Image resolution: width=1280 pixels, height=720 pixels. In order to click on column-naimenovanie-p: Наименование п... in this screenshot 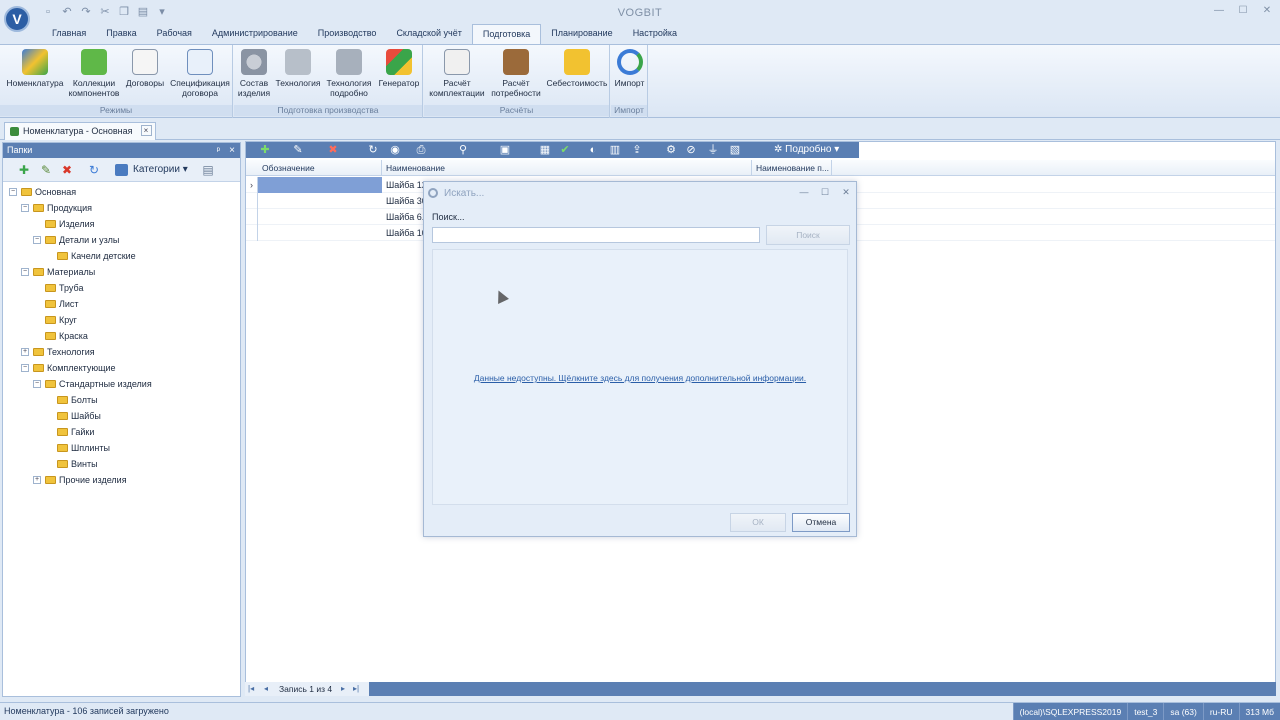, I will do `click(792, 168)`.